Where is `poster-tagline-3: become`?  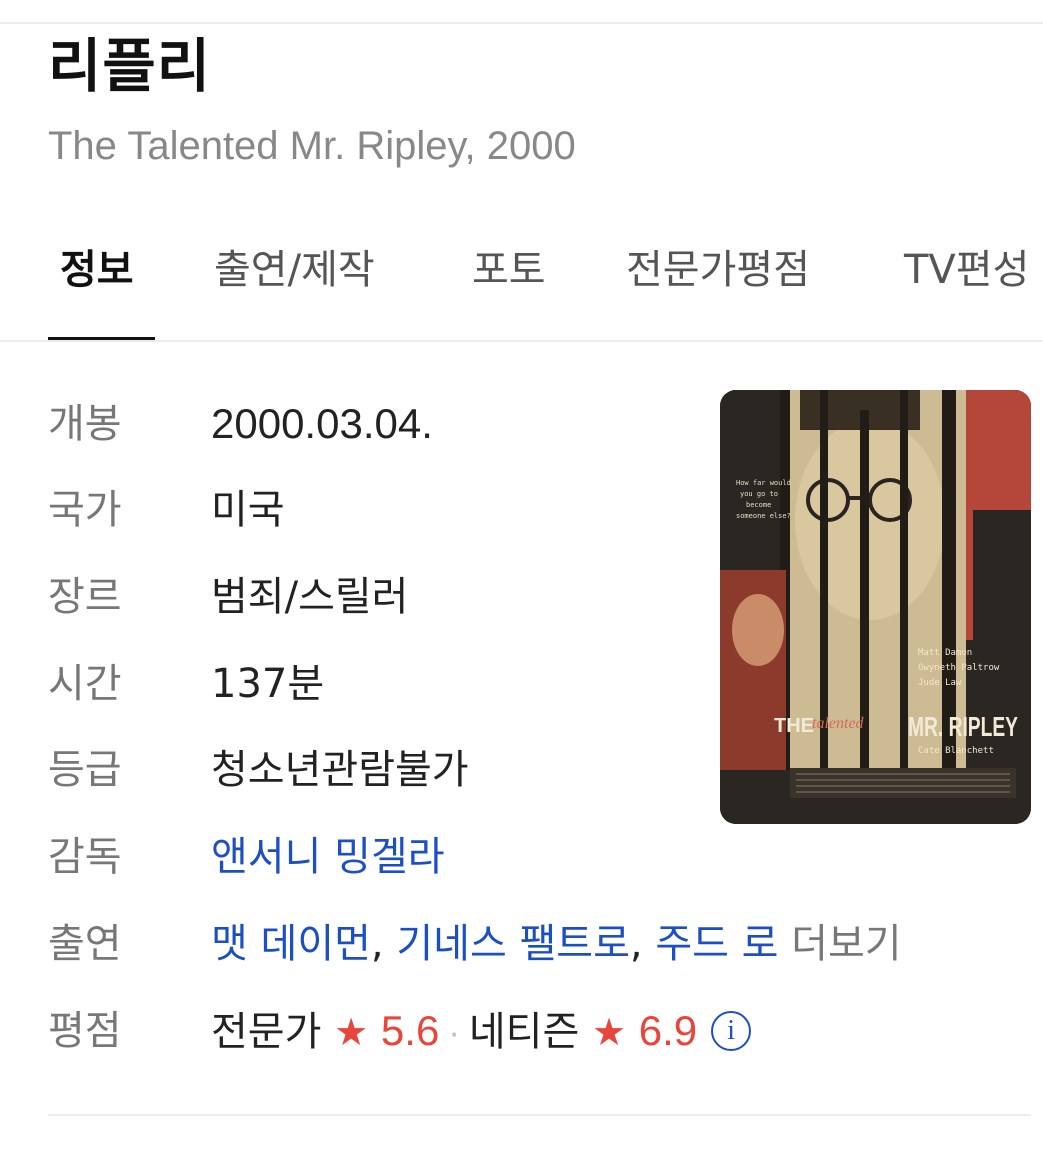
poster-tagline-3: become is located at coordinates (758, 505).